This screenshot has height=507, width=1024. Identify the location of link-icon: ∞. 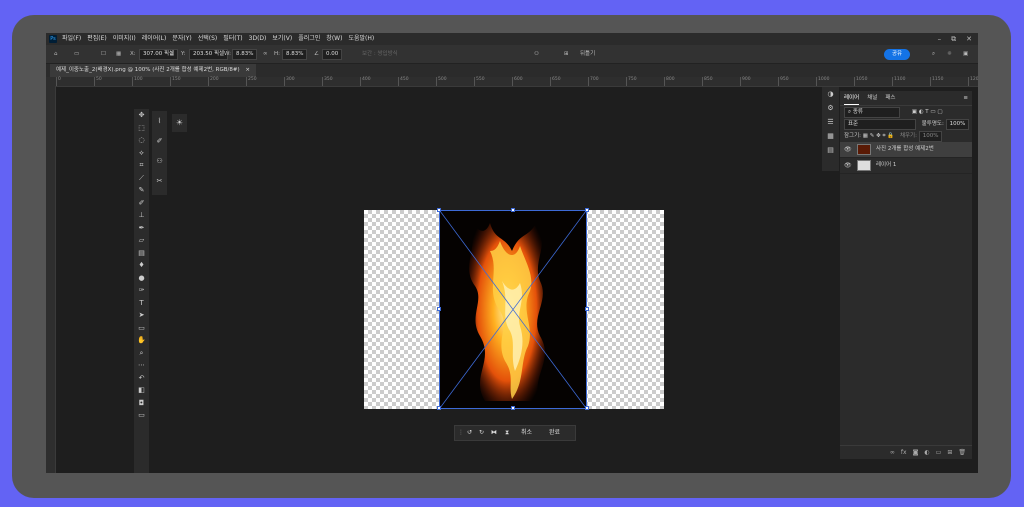
(265, 54).